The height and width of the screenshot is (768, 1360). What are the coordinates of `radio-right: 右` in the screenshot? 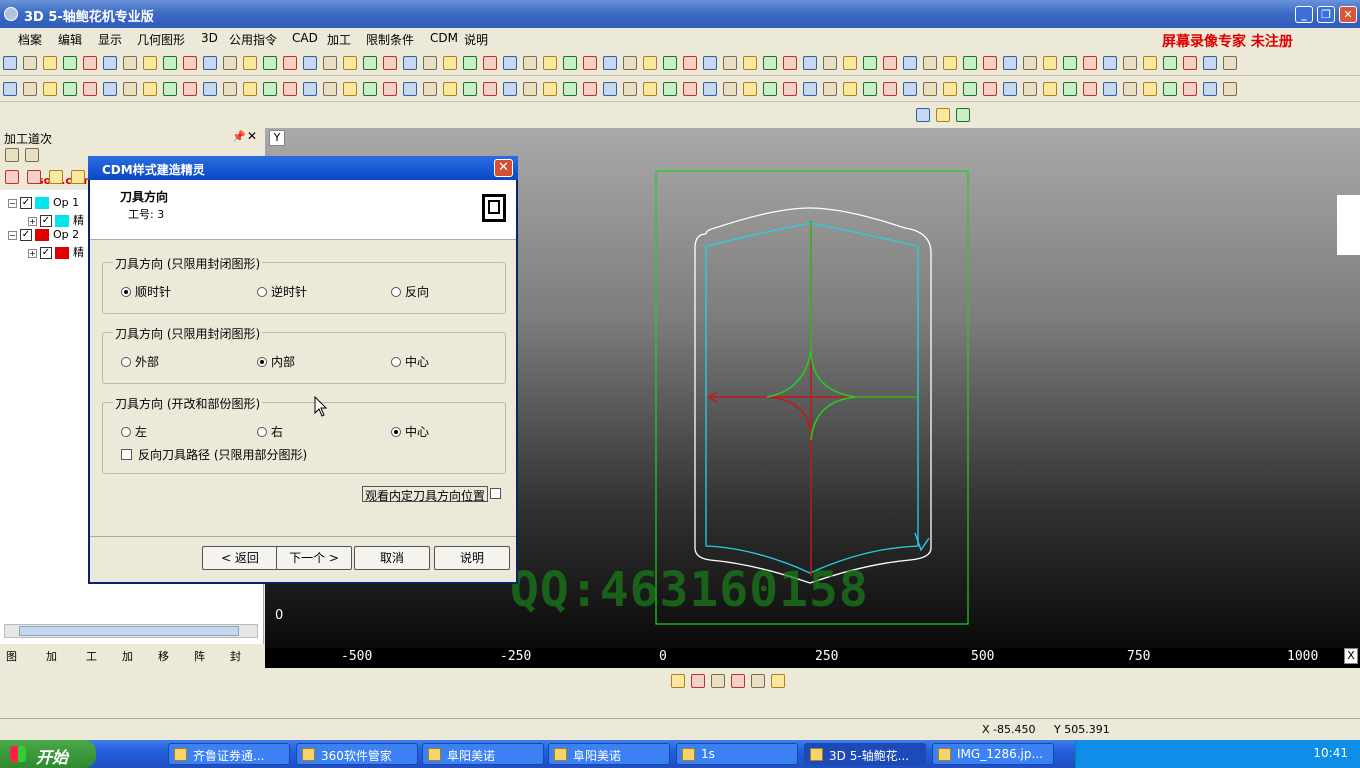 It's located at (270, 431).